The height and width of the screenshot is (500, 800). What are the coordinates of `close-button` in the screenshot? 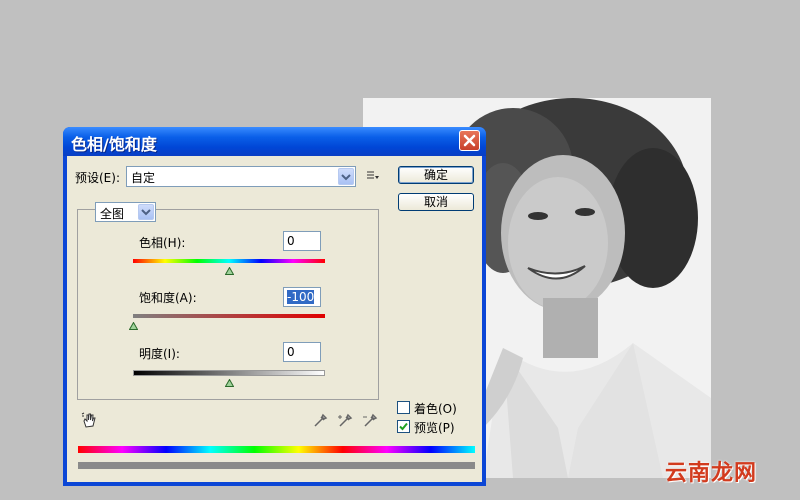 It's located at (469, 140).